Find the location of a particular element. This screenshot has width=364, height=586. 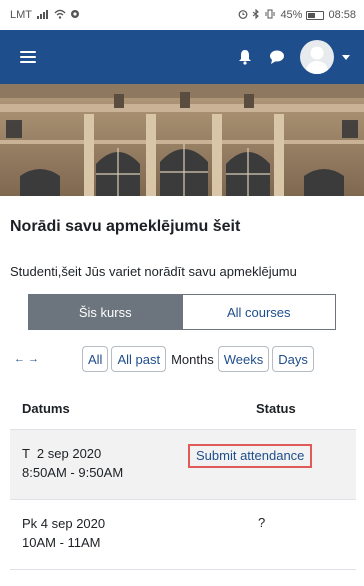

session-status-cell: Submit attendance is located at coordinates (272, 464).